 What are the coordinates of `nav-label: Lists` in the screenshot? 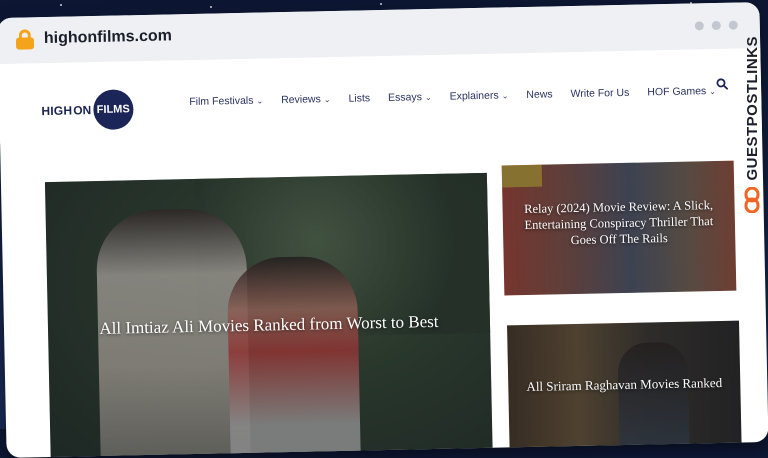 It's located at (359, 98).